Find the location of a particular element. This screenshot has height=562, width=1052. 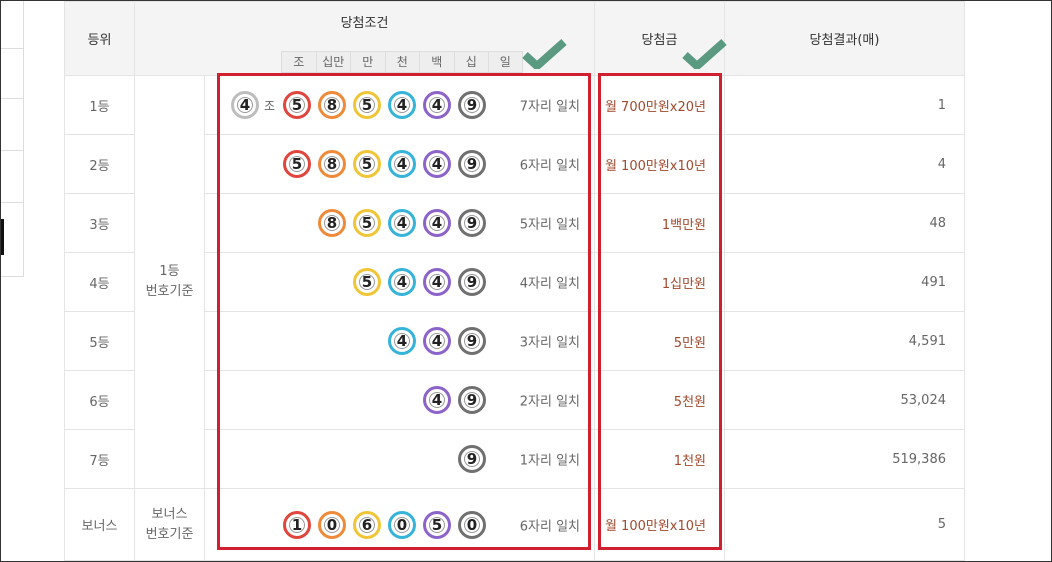

winner-count-cell: 1 is located at coordinates (844, 105).